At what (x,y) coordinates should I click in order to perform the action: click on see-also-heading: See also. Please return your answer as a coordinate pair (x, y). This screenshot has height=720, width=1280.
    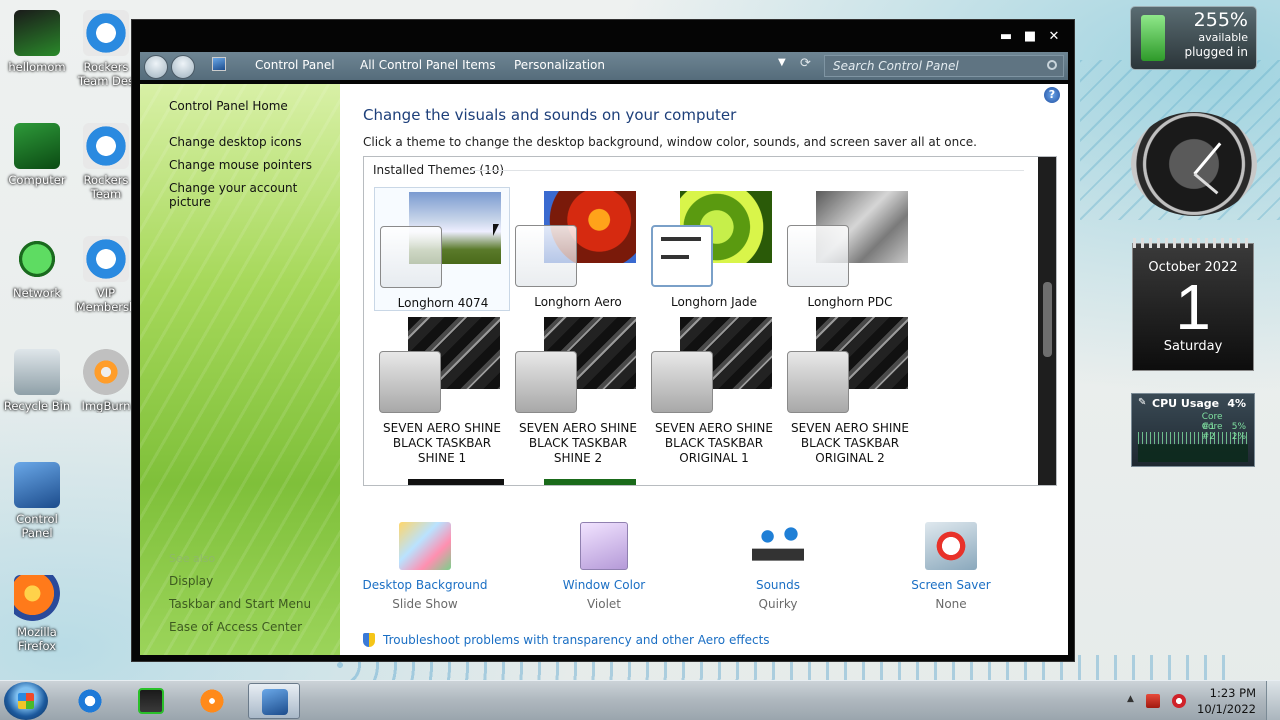
    Looking at the image, I should click on (192, 558).